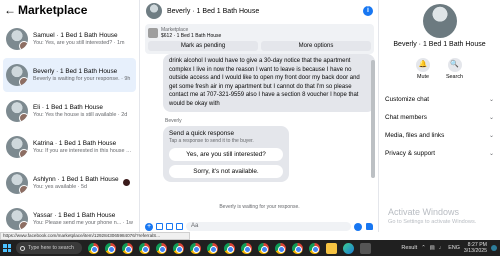 Image resolution: width=500 pixels, height=256 pixels. Describe the element at coordinates (454, 248) in the screenshot. I see `language-indicator: ENG` at that location.